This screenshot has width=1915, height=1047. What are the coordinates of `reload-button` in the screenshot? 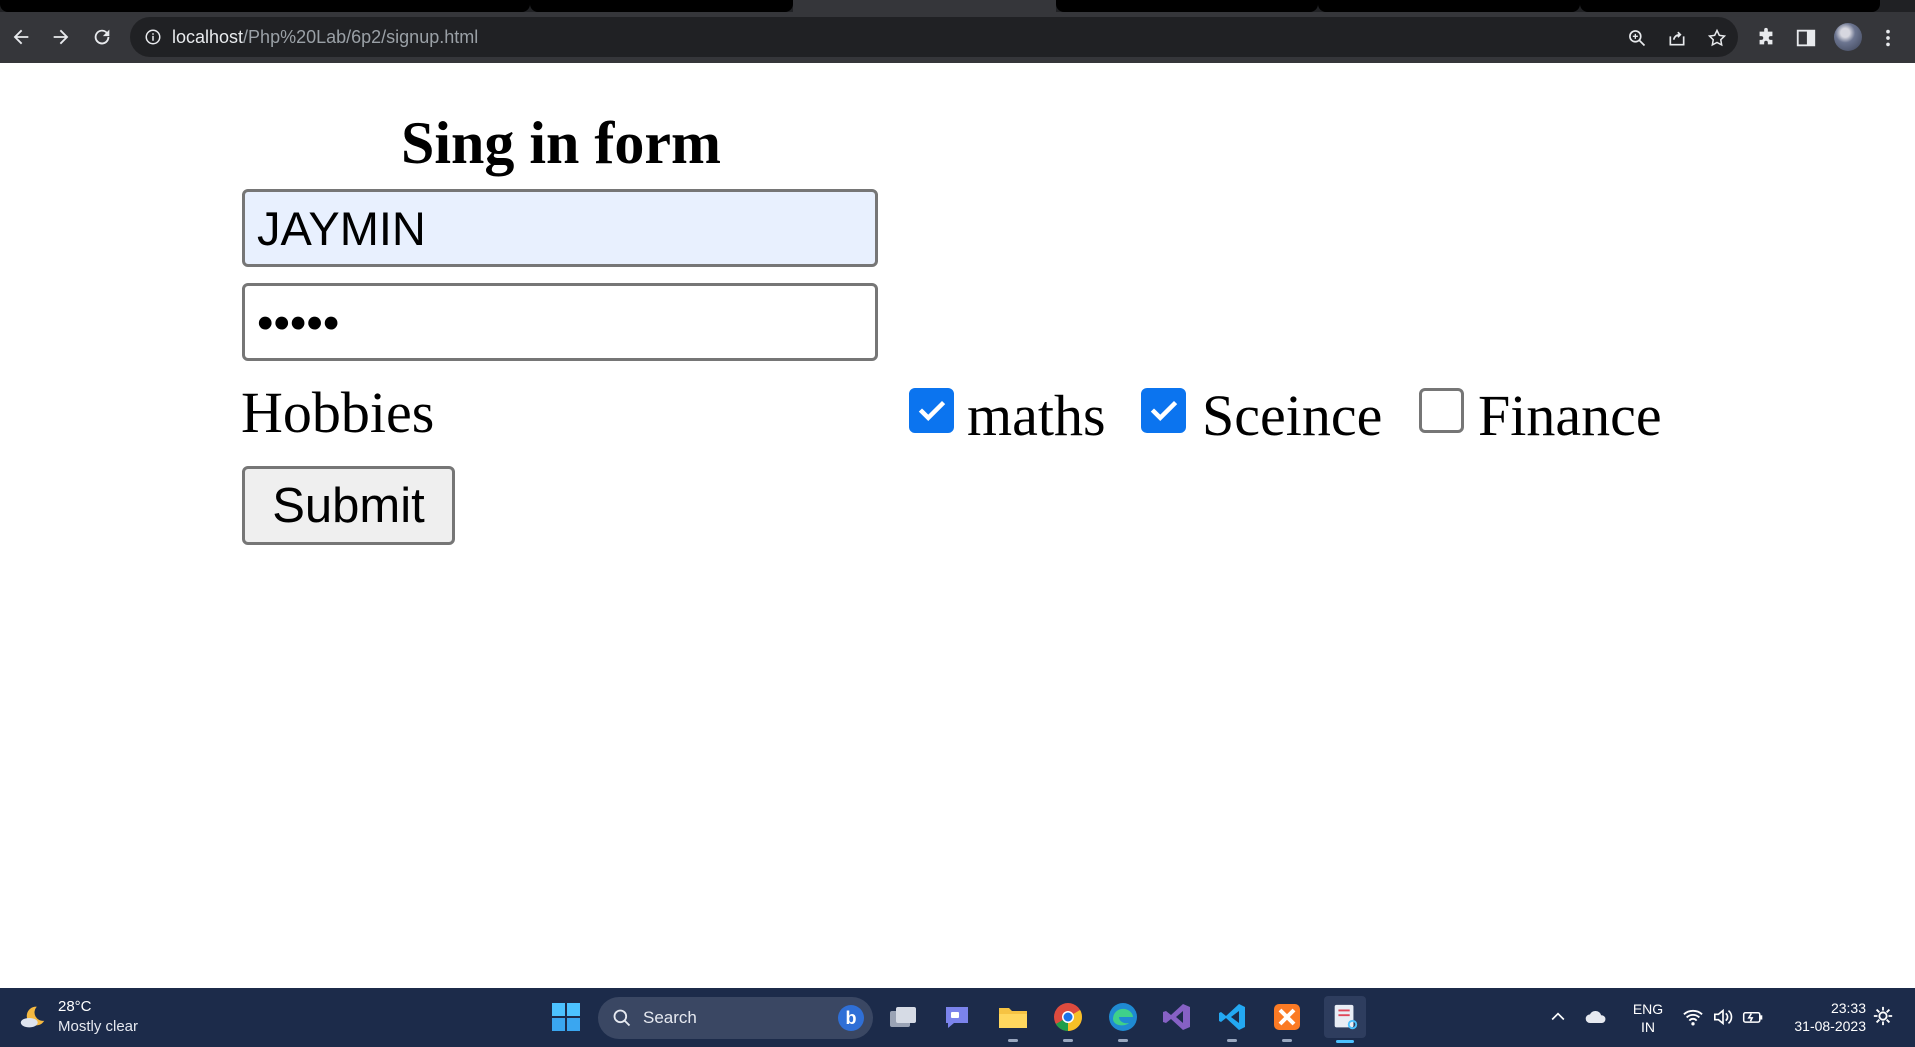 It's located at (102, 37).